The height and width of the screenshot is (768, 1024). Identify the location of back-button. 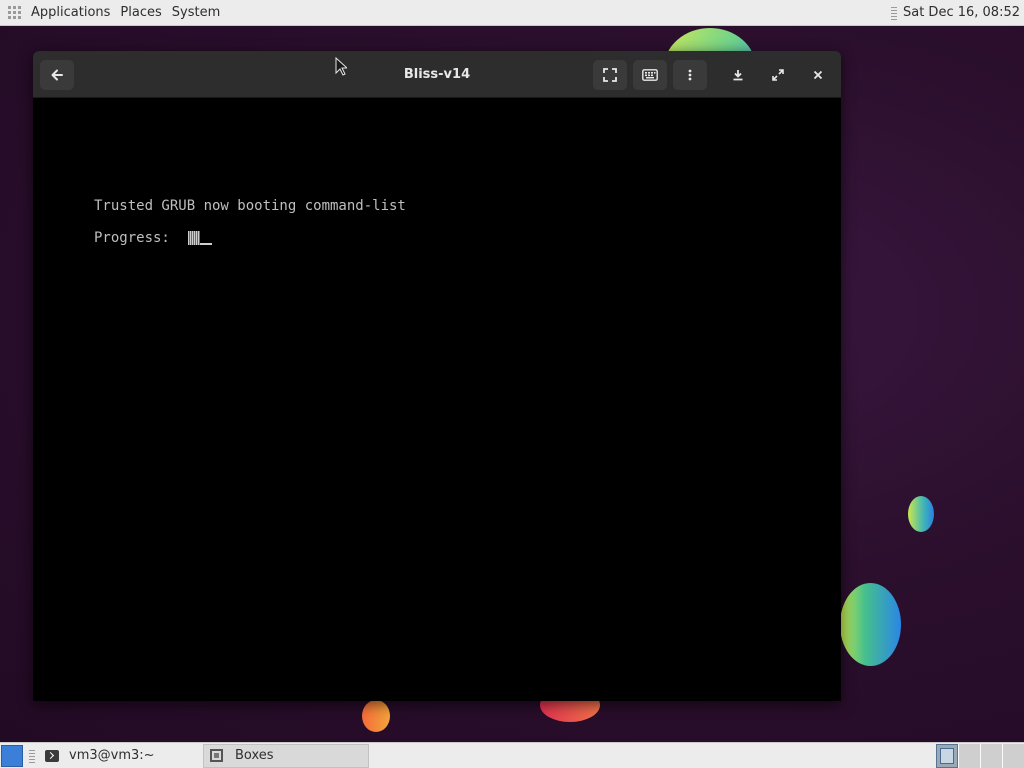
(57, 75).